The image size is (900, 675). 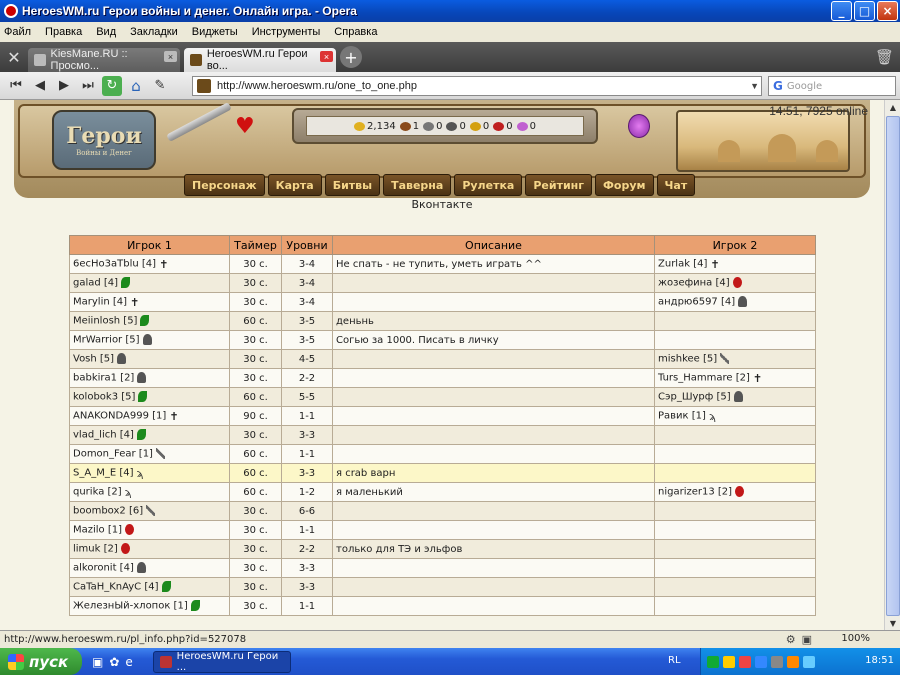 What do you see at coordinates (149, 416) in the screenshot?
I see `player1-cell: ANAKONDA999 [1]` at bounding box center [149, 416].